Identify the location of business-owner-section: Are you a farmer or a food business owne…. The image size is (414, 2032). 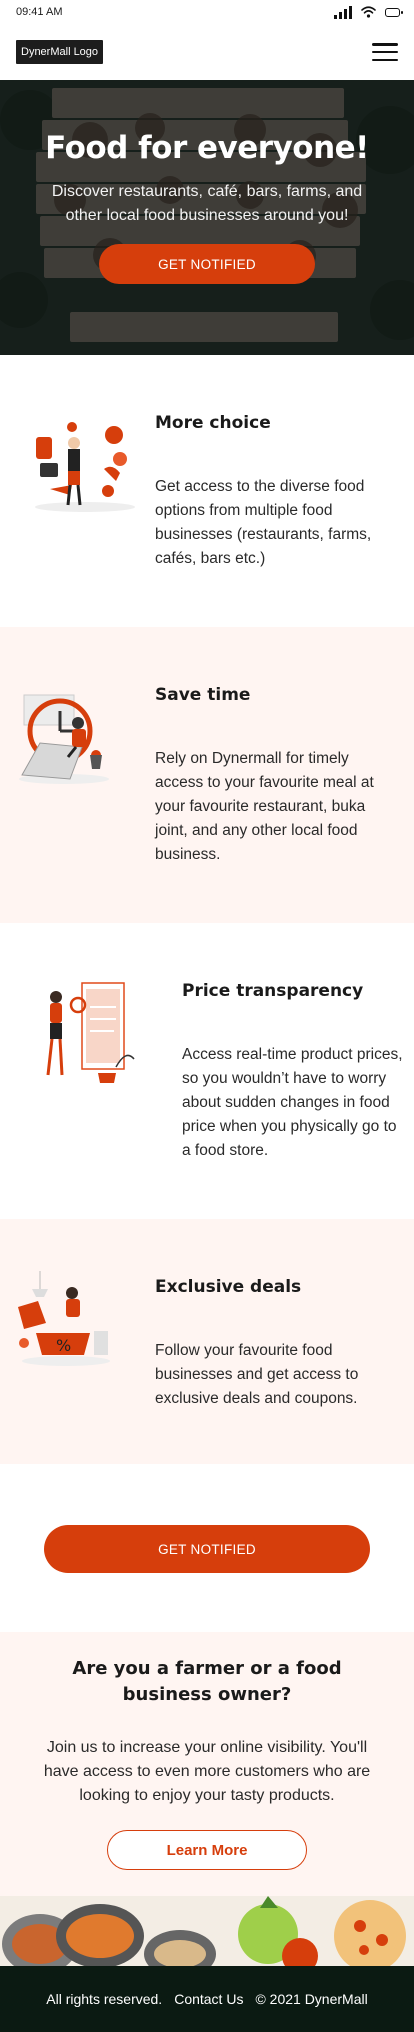
(207, 1764).